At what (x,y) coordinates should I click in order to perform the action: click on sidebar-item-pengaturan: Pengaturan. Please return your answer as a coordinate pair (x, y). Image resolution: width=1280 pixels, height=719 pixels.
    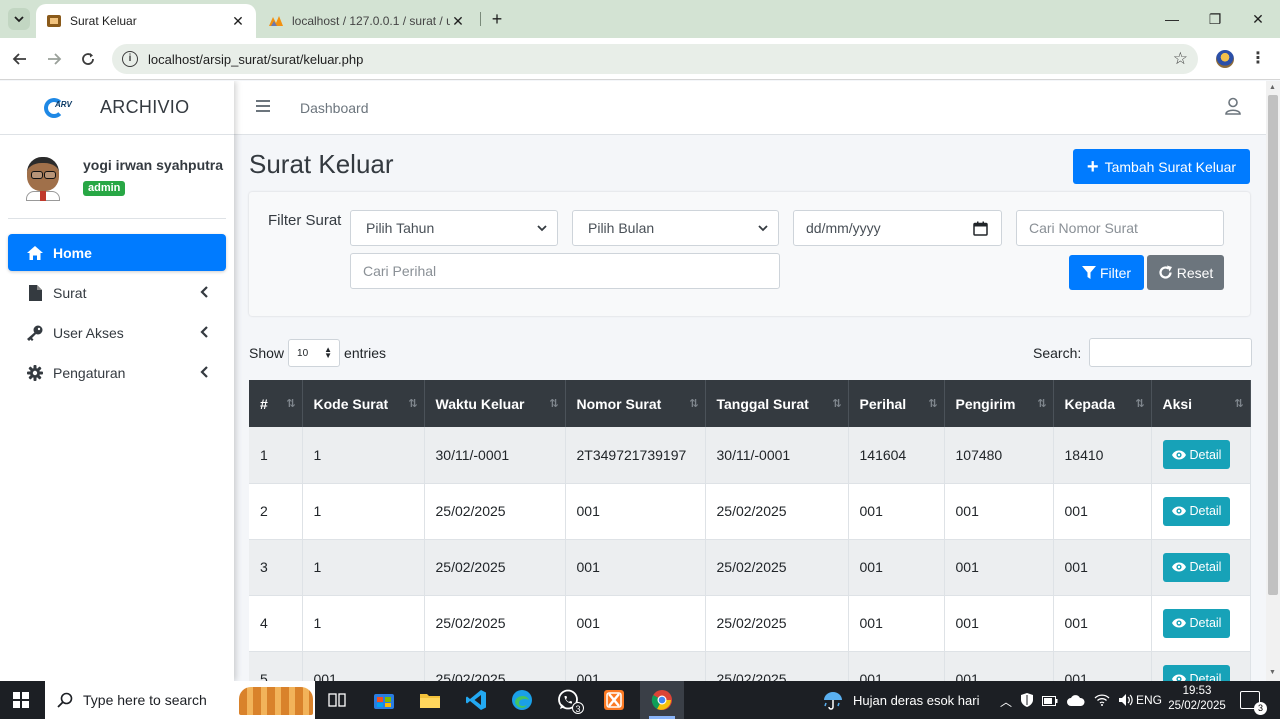
    Looking at the image, I should click on (117, 372).